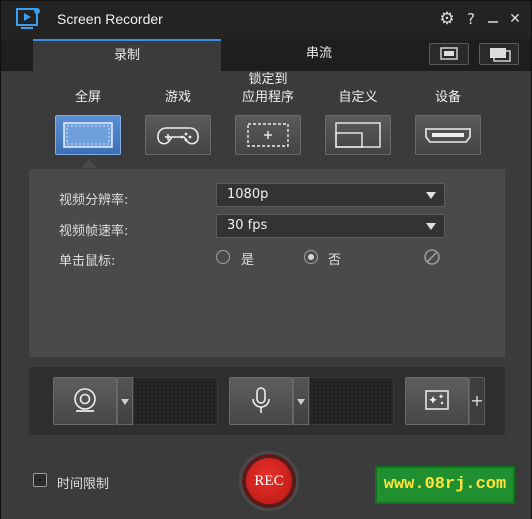 The image size is (532, 519). Describe the element at coordinates (94, 200) in the screenshot. I see `resolution-label: 视频分辨率:` at that location.